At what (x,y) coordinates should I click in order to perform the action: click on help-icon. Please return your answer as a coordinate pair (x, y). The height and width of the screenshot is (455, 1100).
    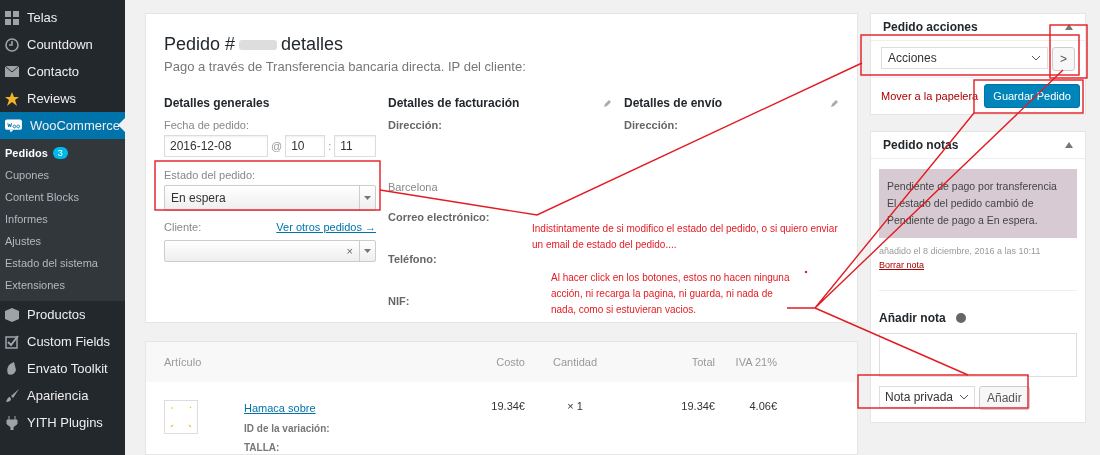
    Looking at the image, I should click on (960, 318).